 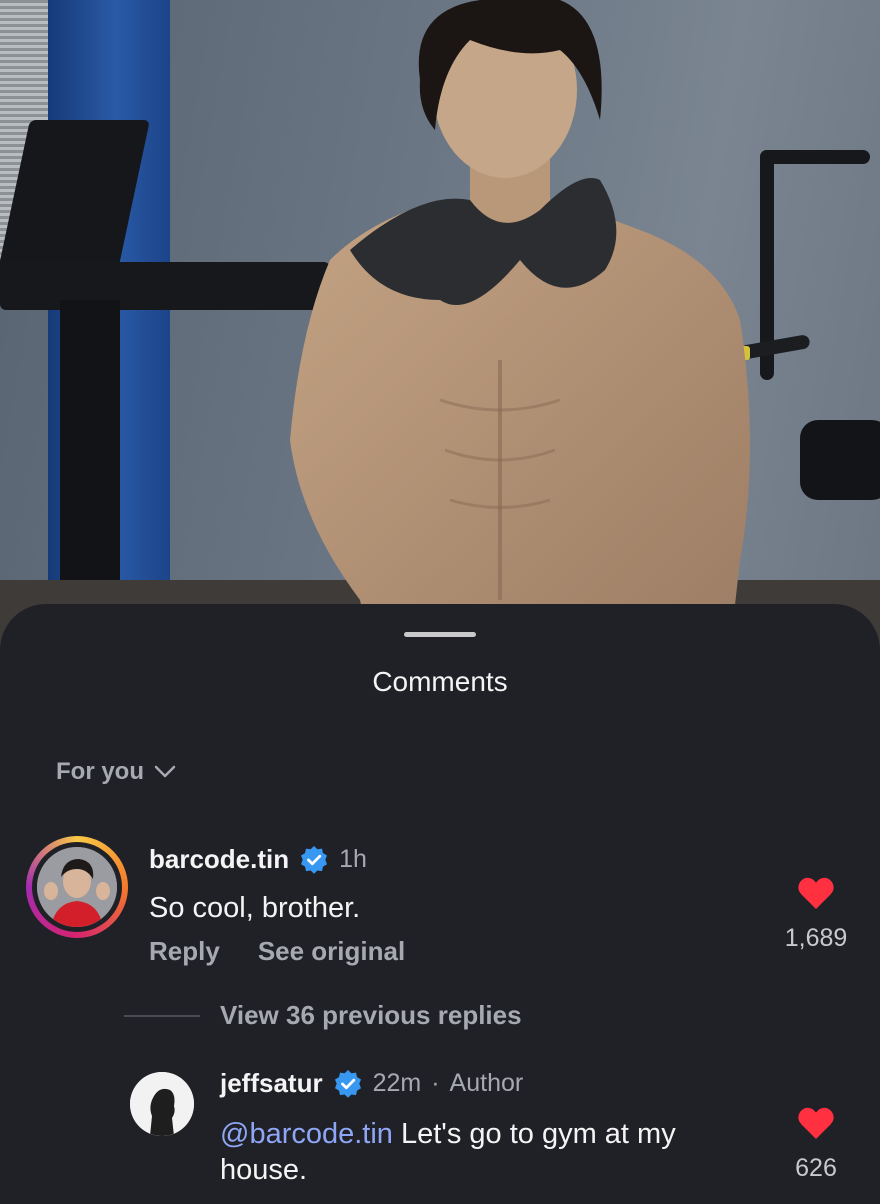 I want to click on view-replies-label: View 36 previous replies, so click(x=371, y=1015).